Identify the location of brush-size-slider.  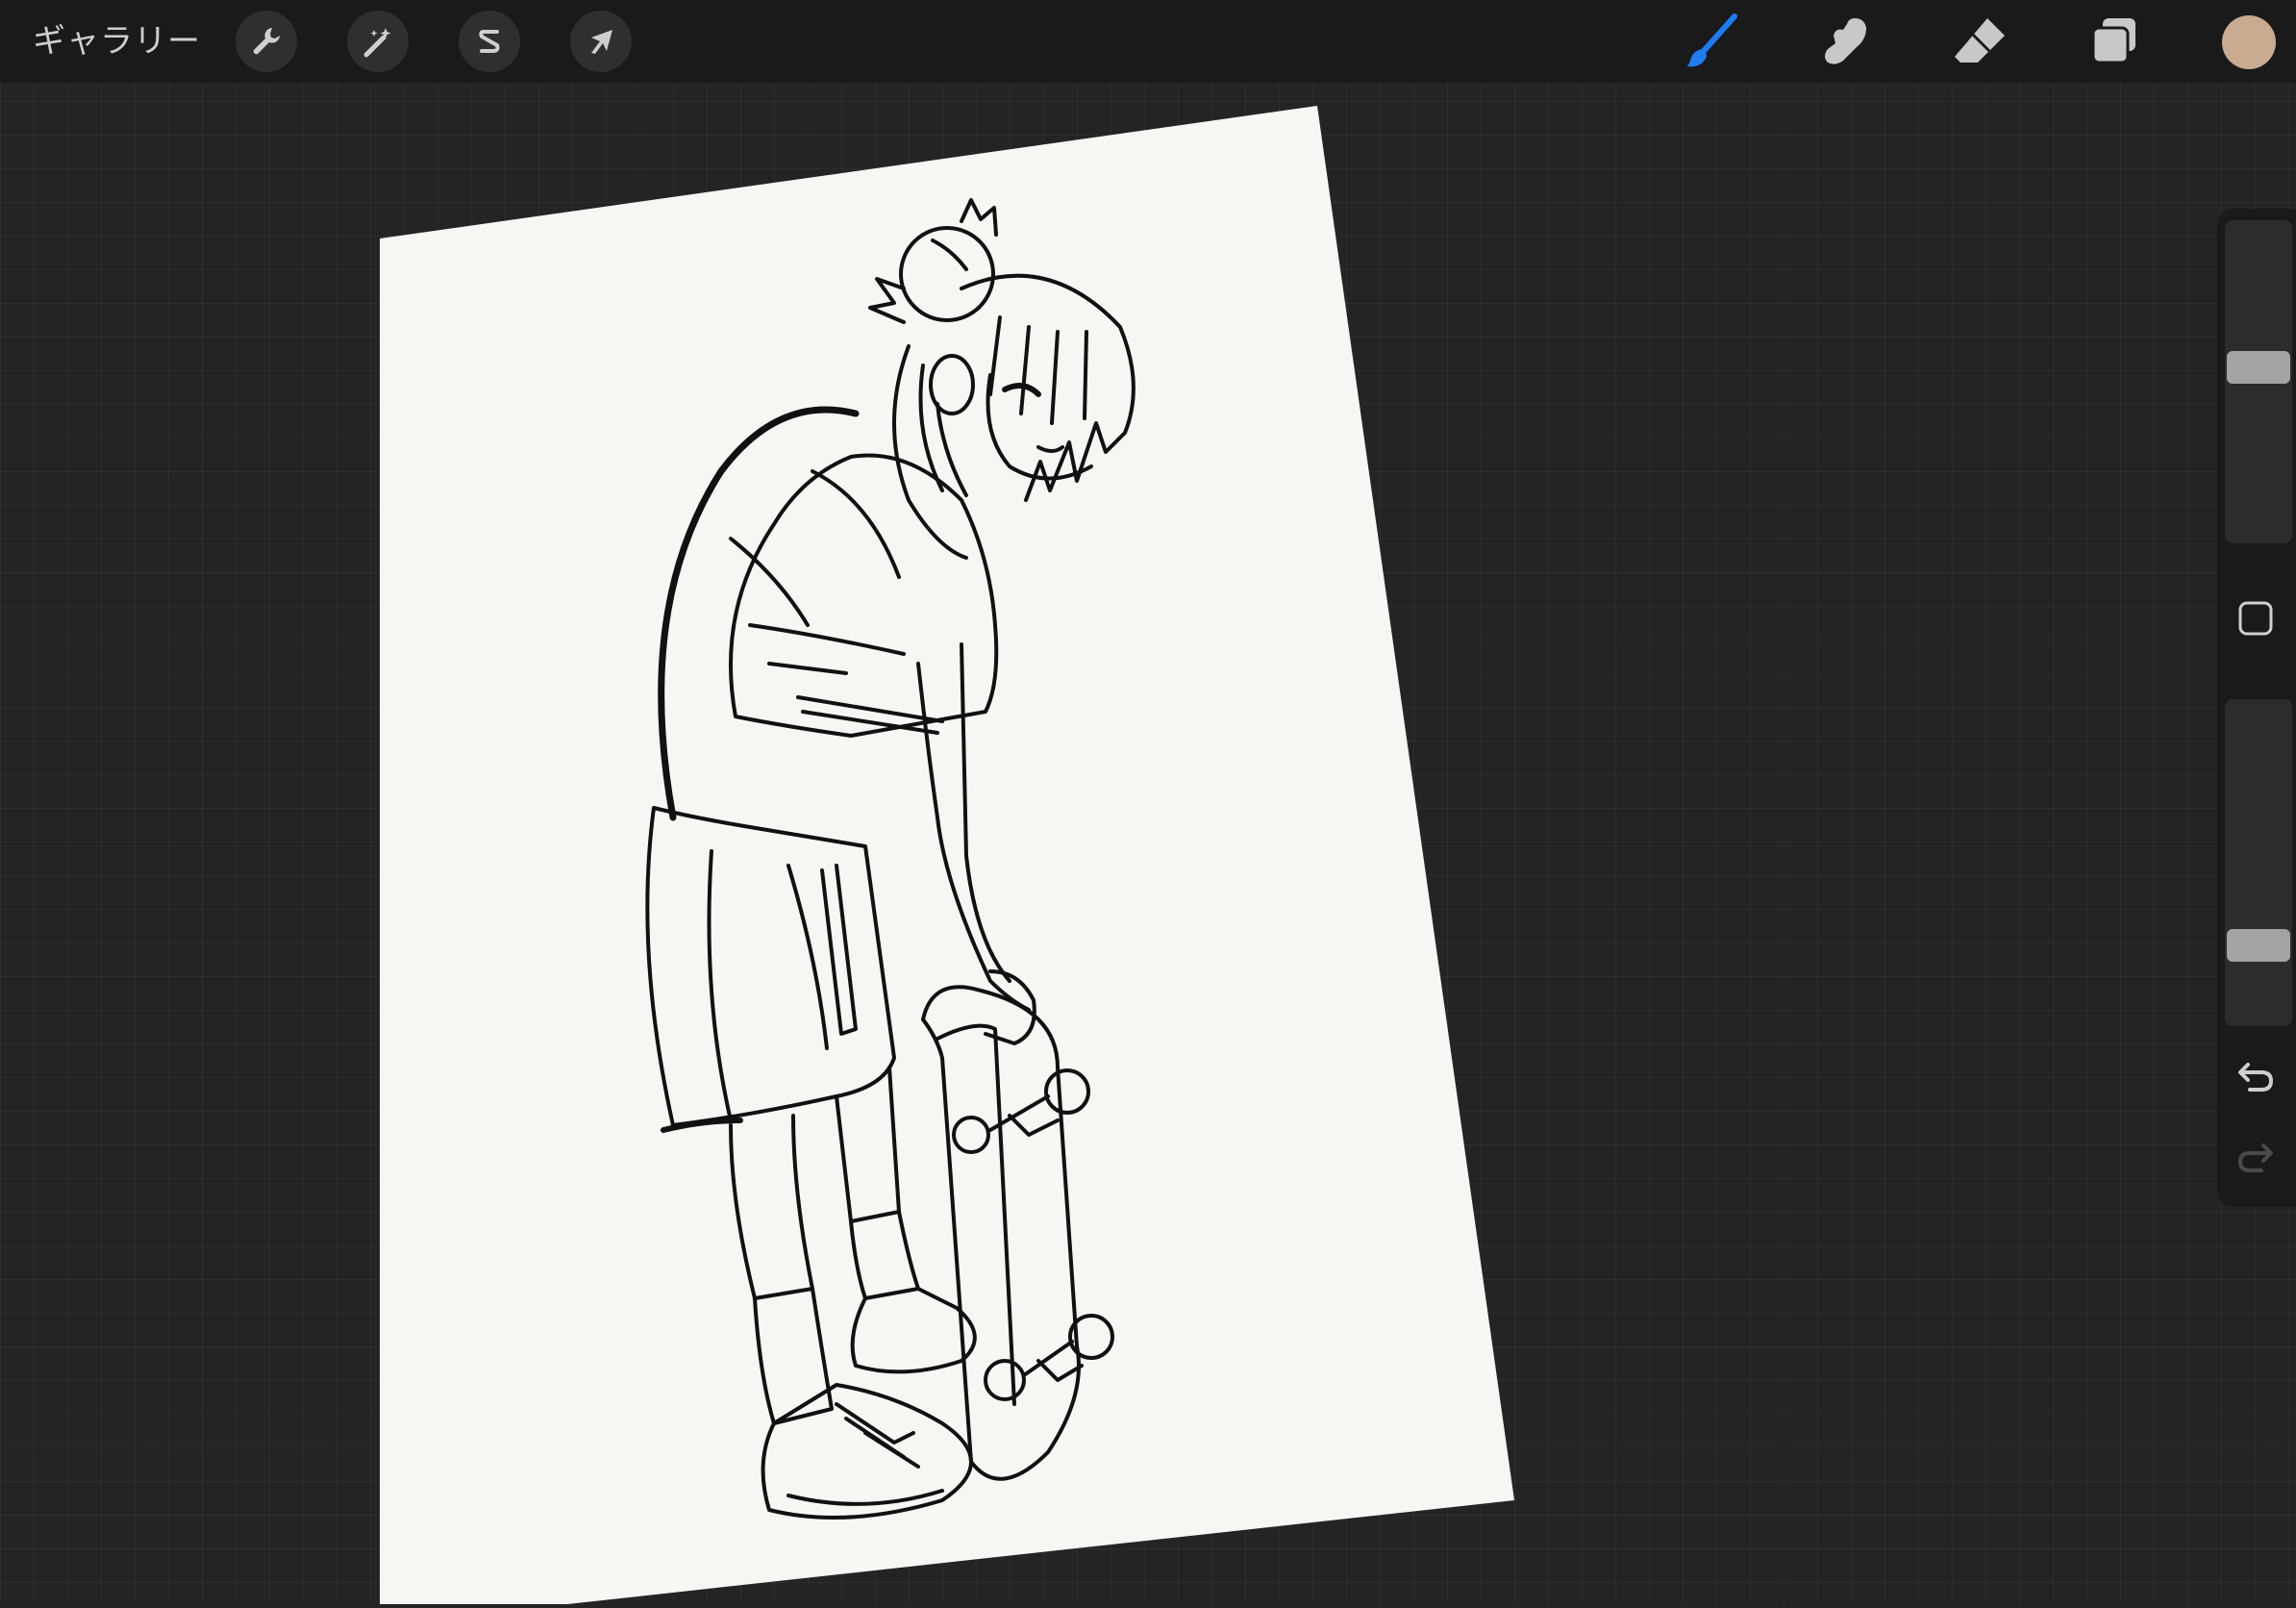
(2258, 381).